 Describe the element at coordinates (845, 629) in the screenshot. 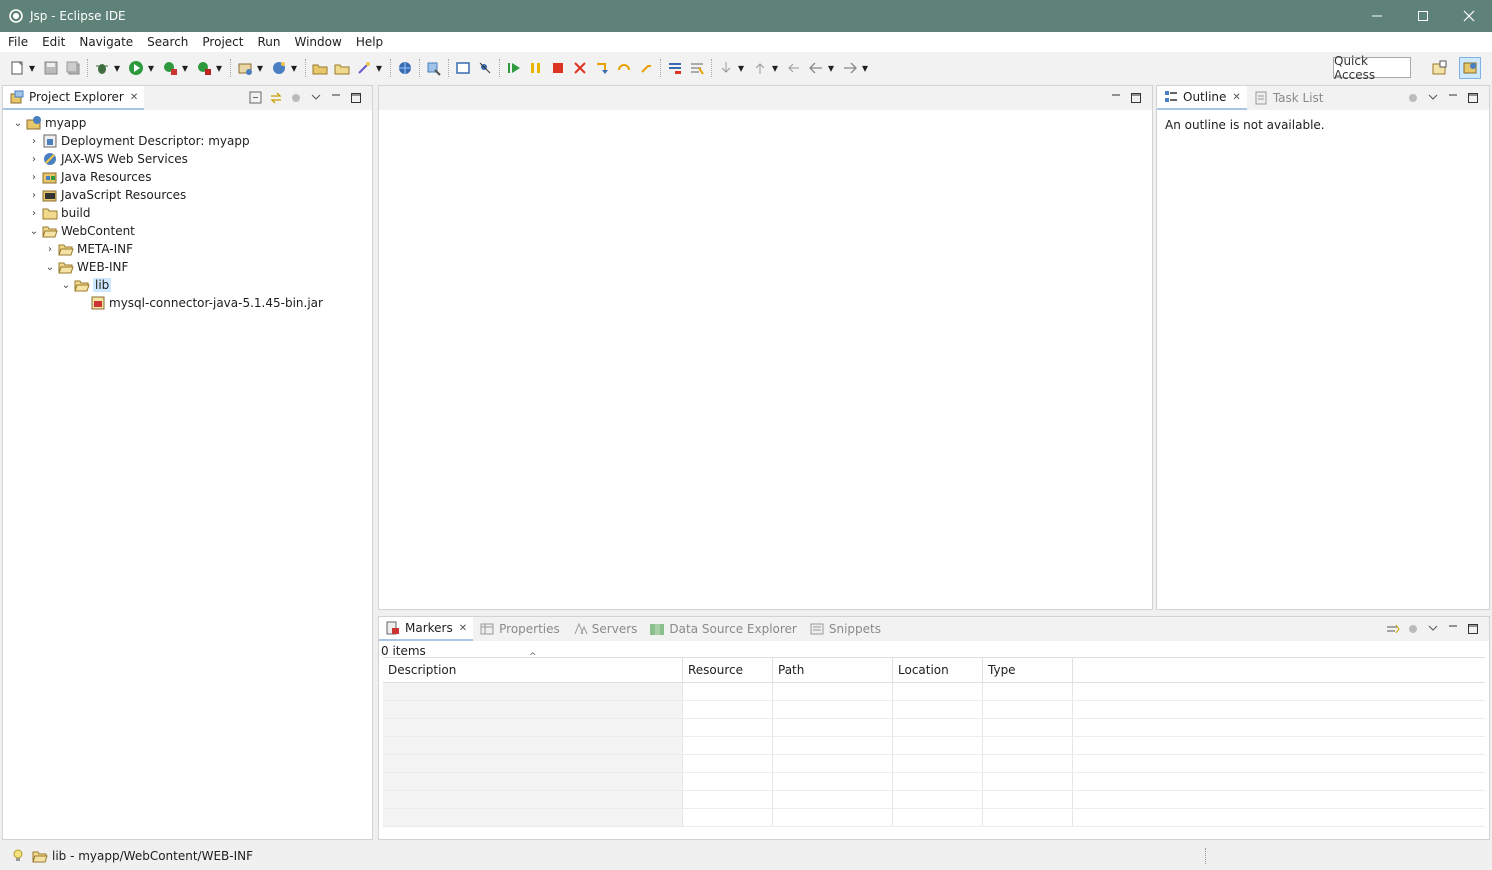

I see `tab-snippets: Snippets` at that location.